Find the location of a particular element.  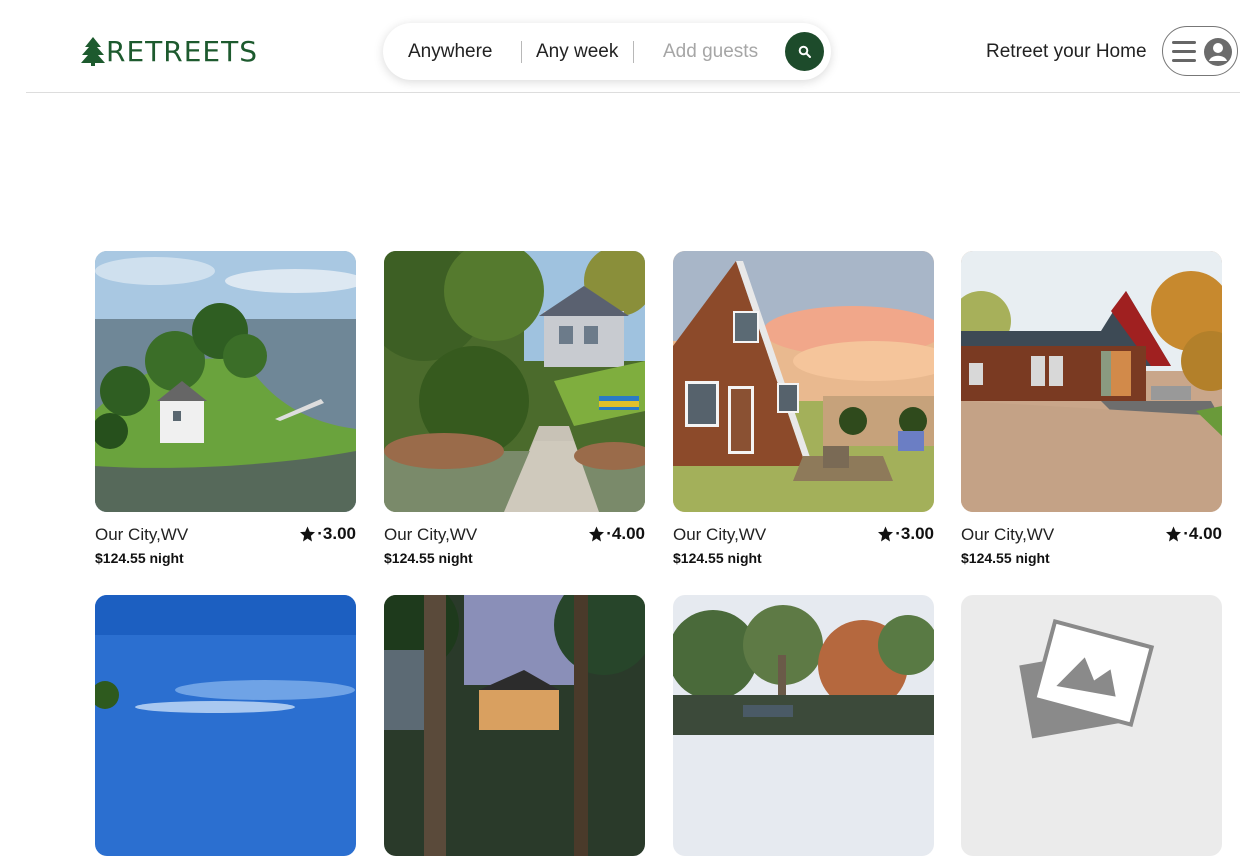

search-button is located at coordinates (804, 51).